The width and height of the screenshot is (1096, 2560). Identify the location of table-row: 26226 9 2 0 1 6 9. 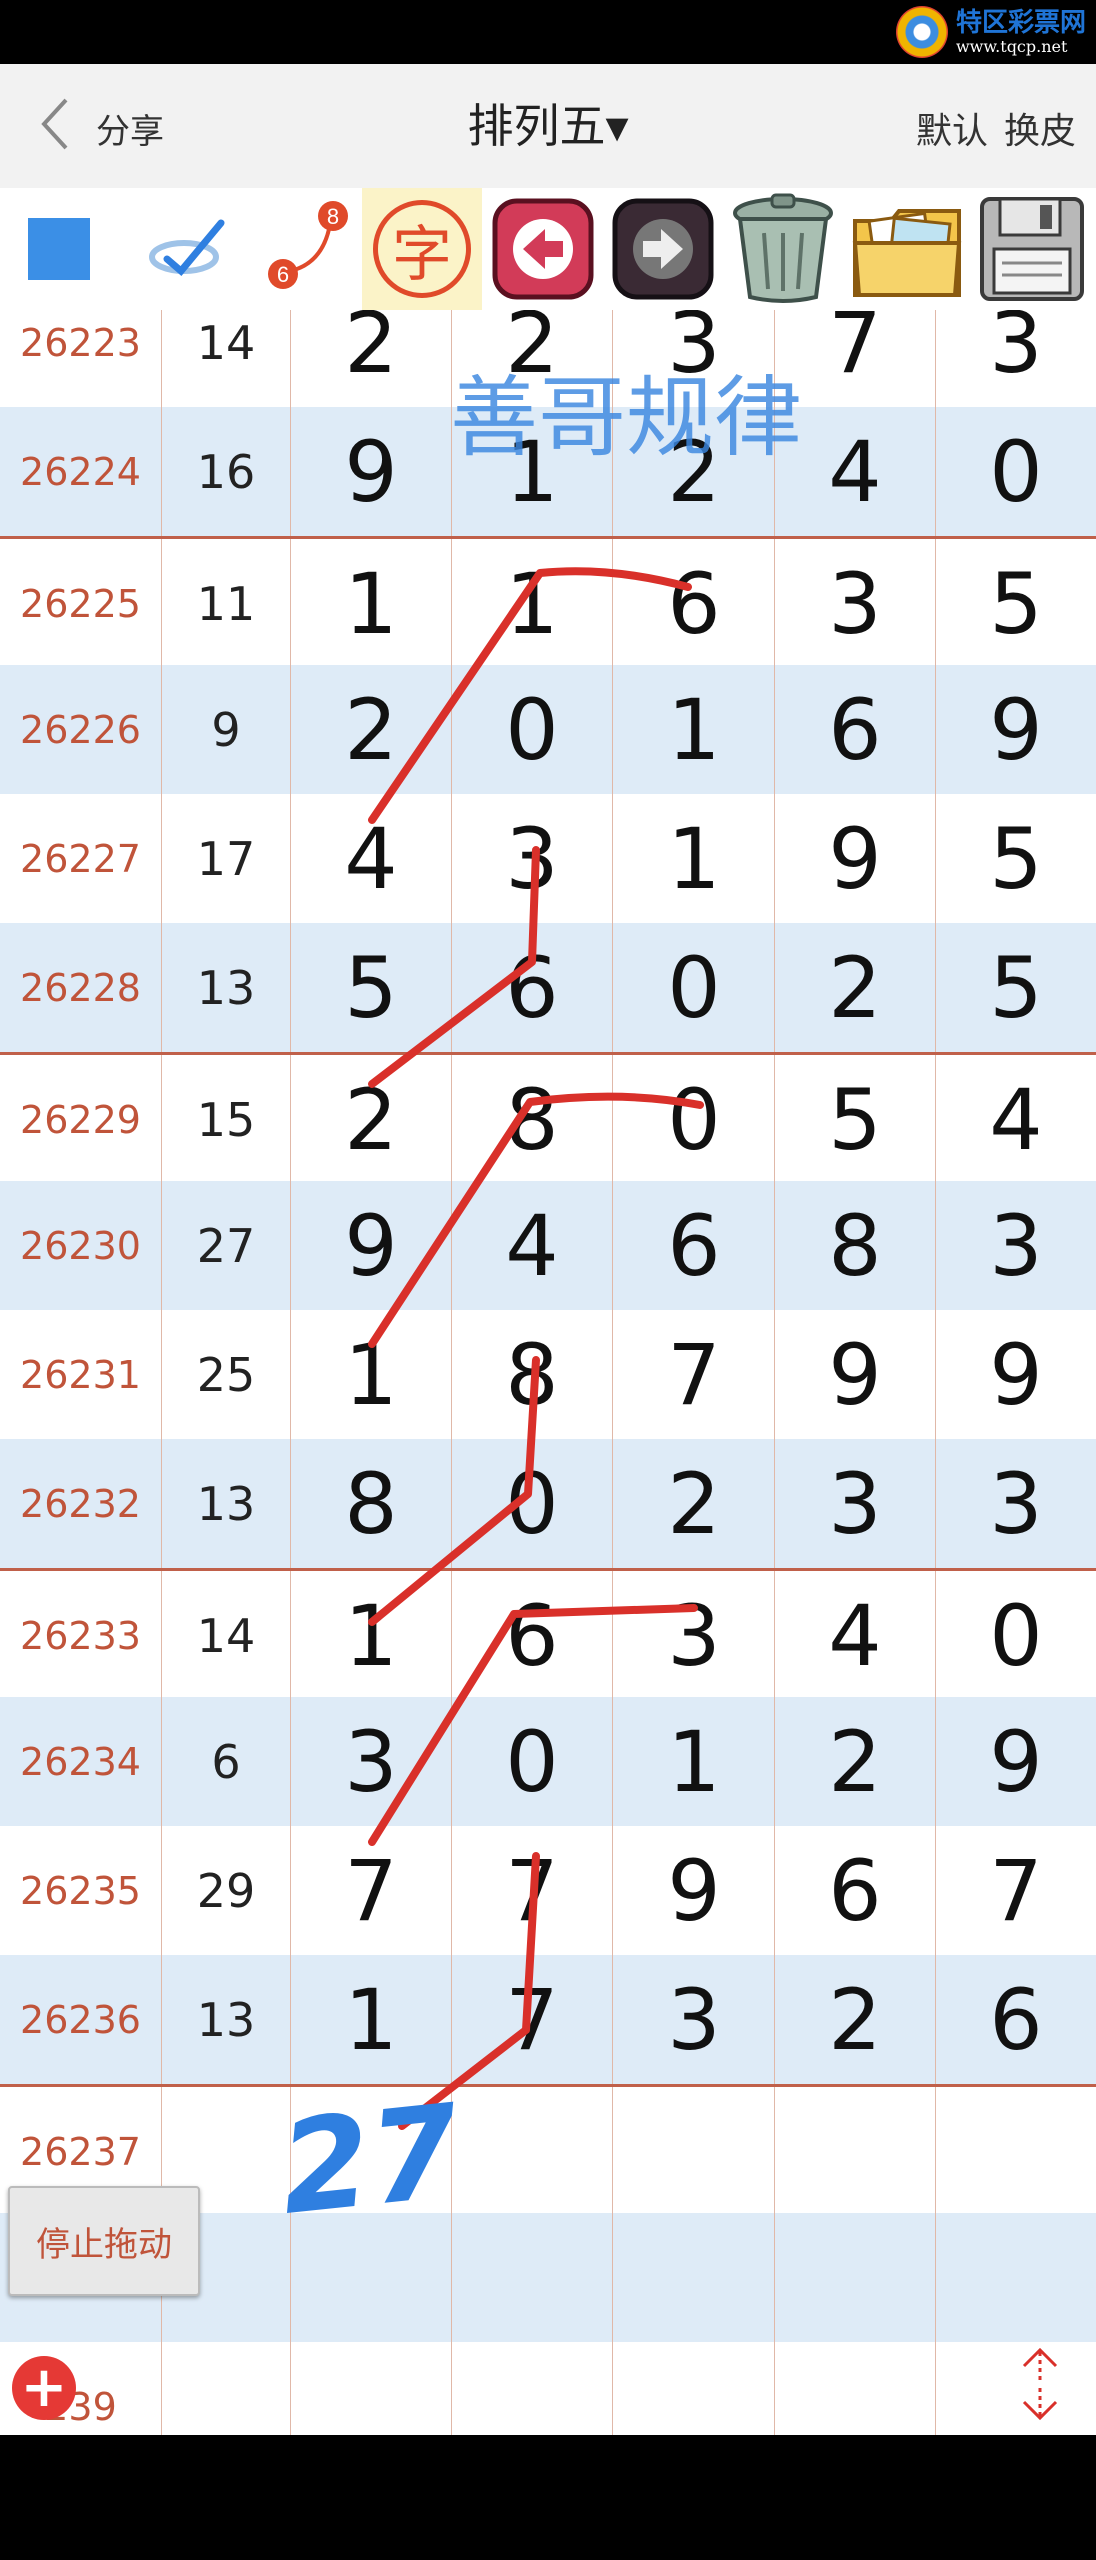
(548, 729).